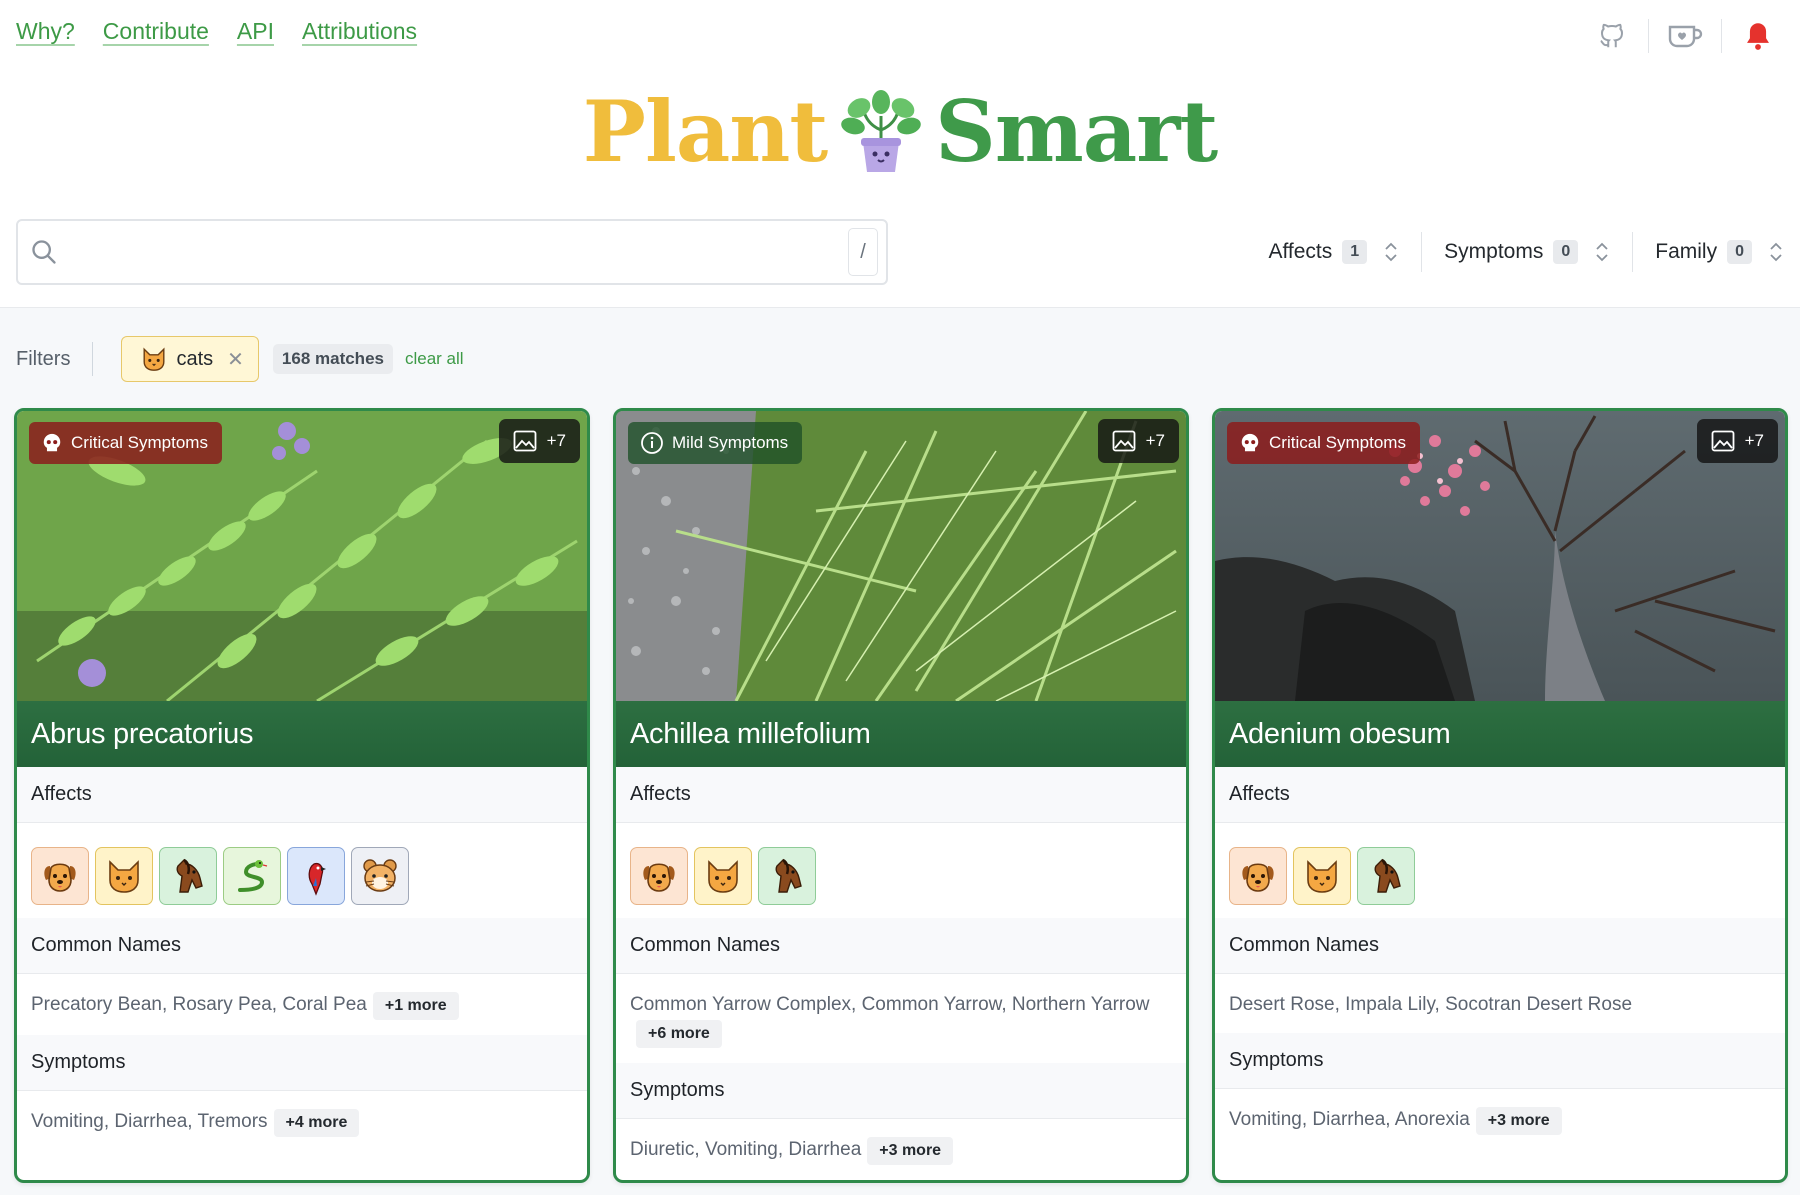 The width and height of the screenshot is (1800, 1195). What do you see at coordinates (1333, 252) in the screenshot?
I see `affects-dropdown: Affects 1` at bounding box center [1333, 252].